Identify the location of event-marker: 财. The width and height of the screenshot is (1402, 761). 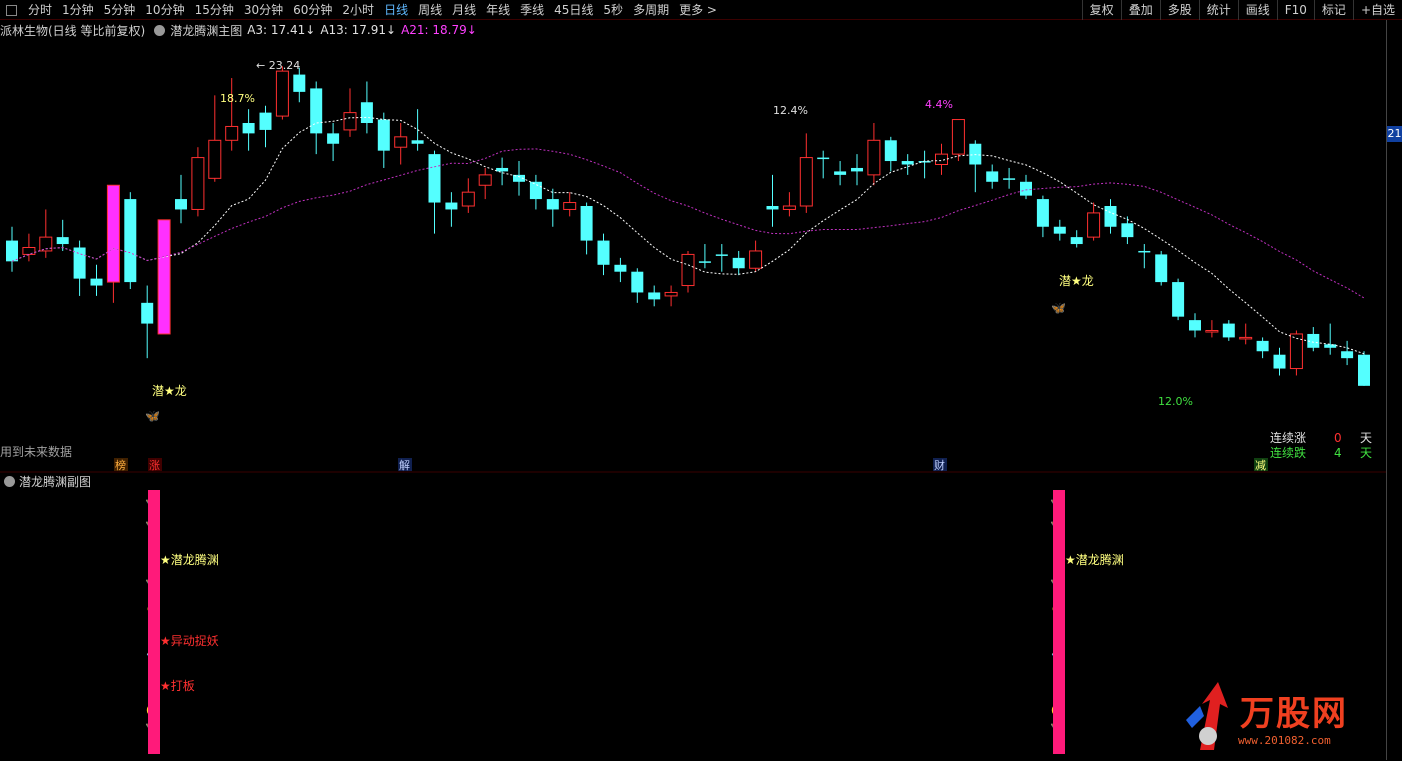
(939, 465).